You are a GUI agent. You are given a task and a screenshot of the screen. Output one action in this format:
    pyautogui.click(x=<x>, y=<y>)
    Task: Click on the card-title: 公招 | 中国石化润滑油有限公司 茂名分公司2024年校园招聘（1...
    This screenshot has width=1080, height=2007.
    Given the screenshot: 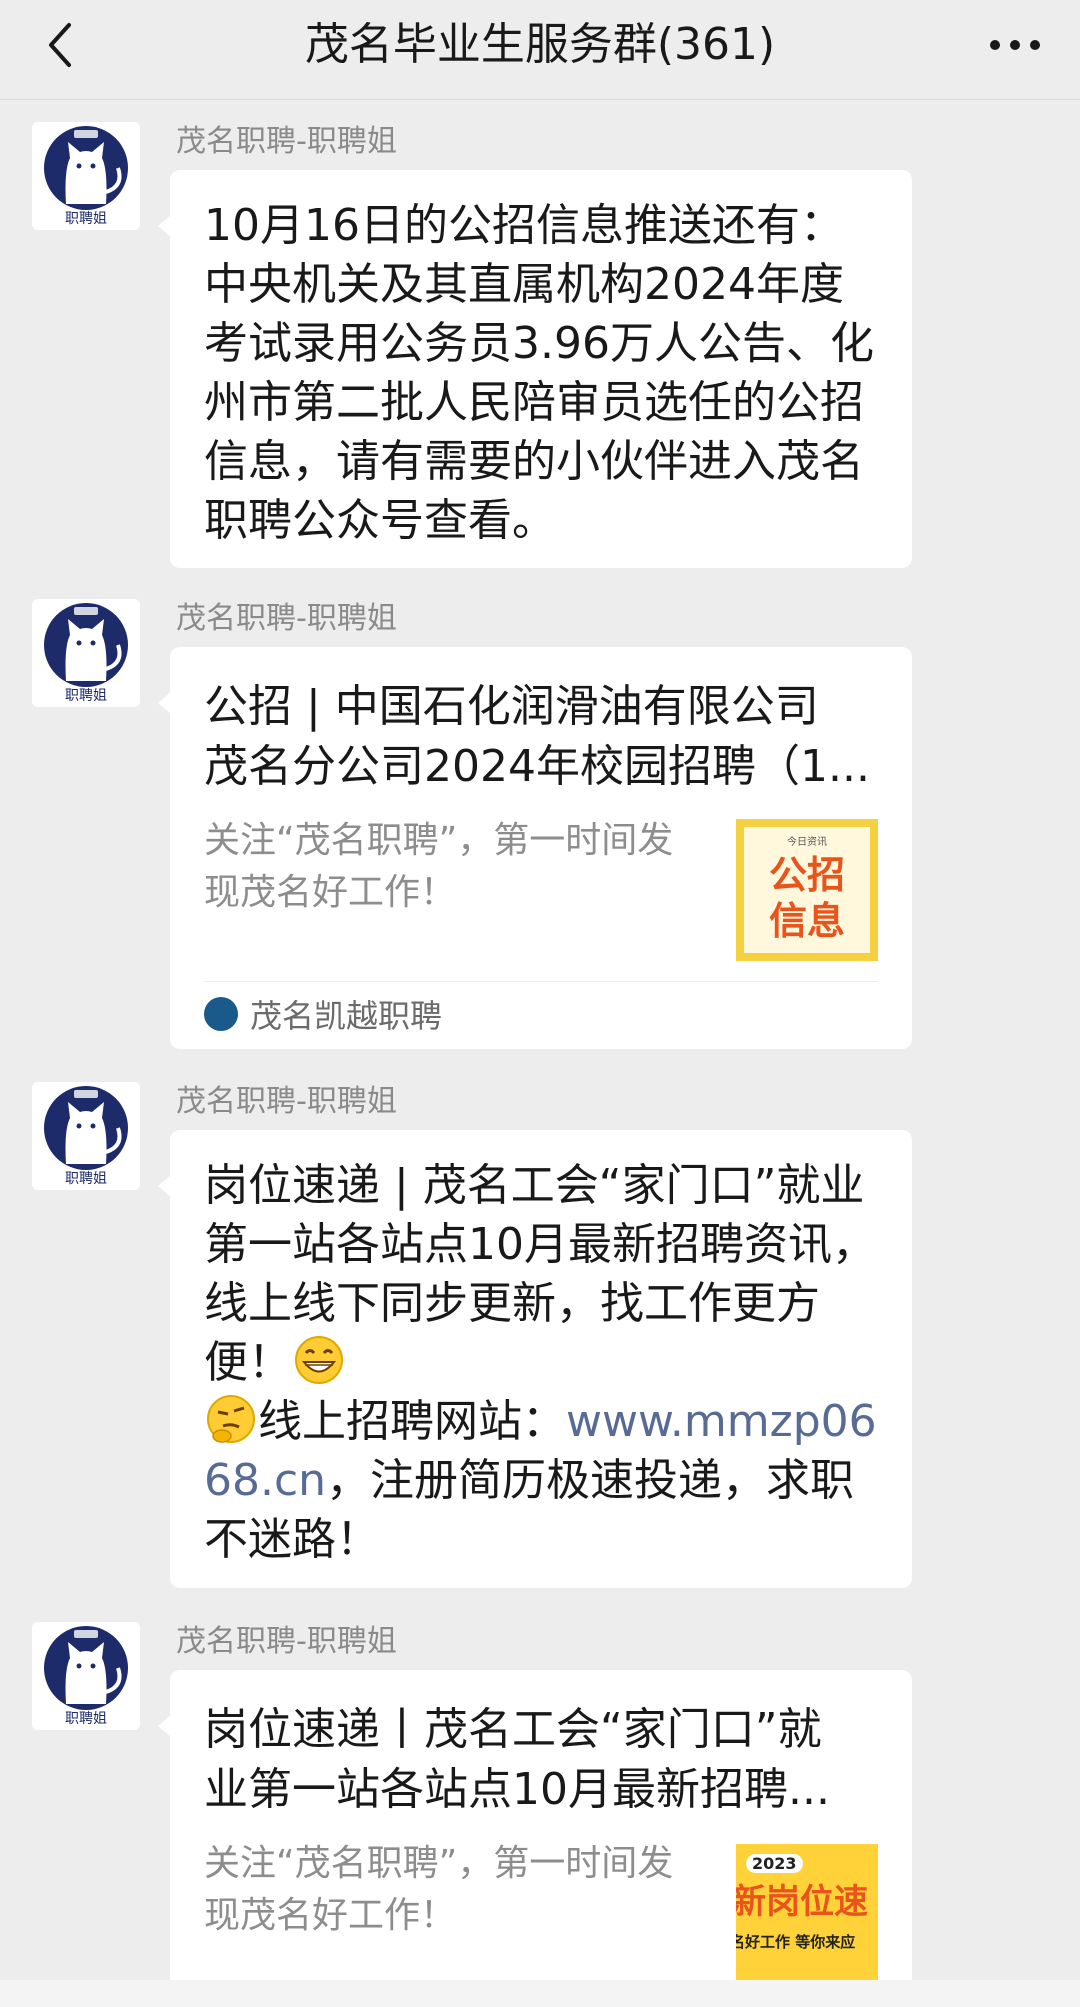 What is the action you would take?
    pyautogui.click(x=544, y=737)
    